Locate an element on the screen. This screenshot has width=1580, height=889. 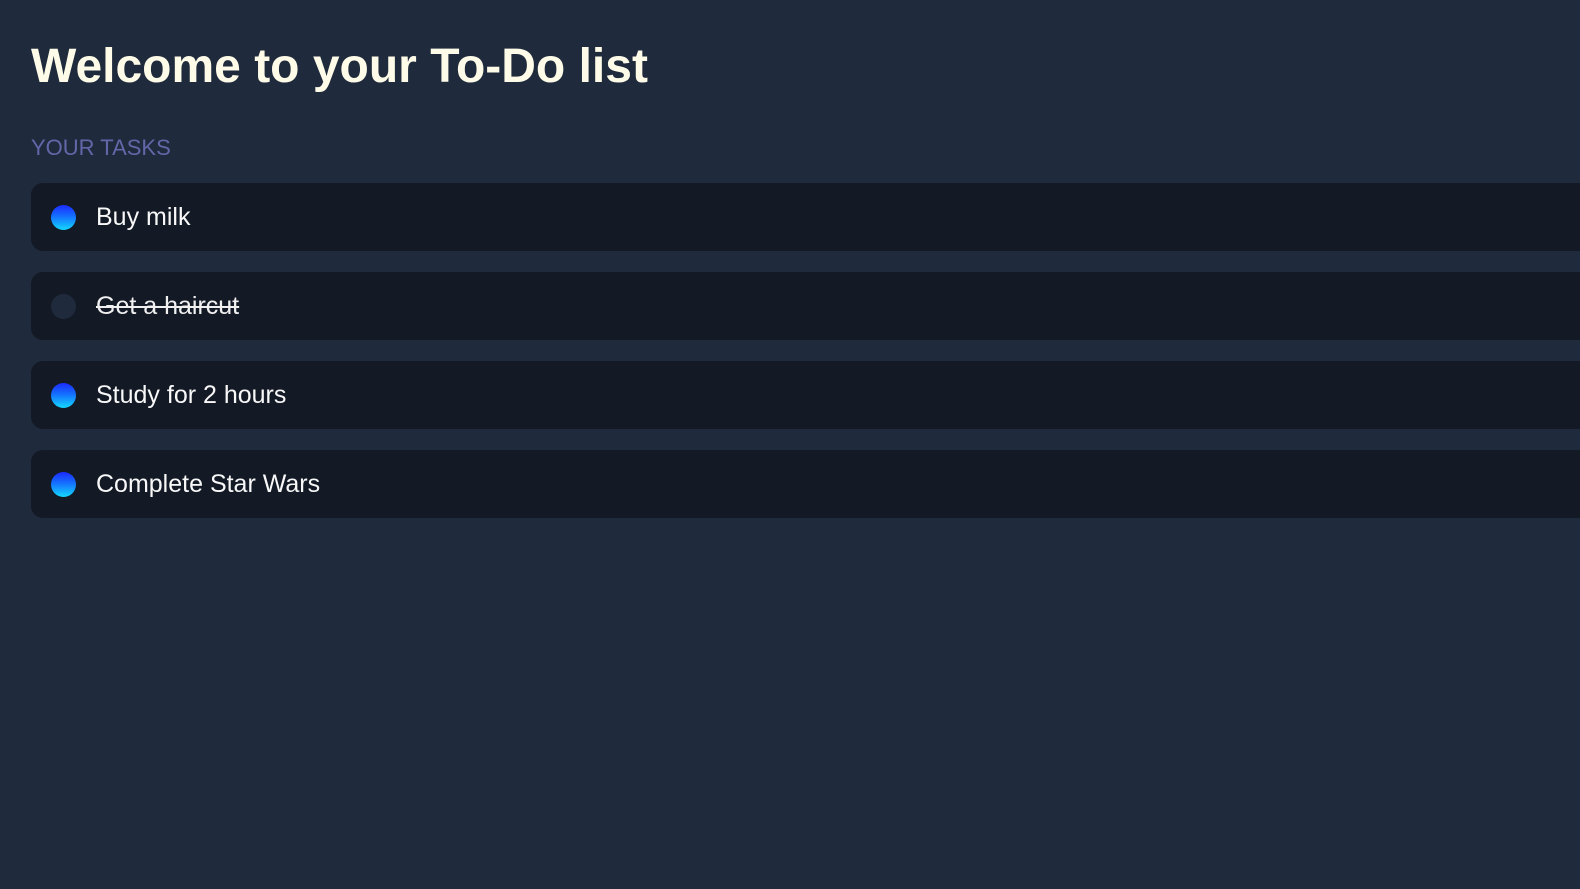
task-label: Get a haircut is located at coordinates (168, 306).